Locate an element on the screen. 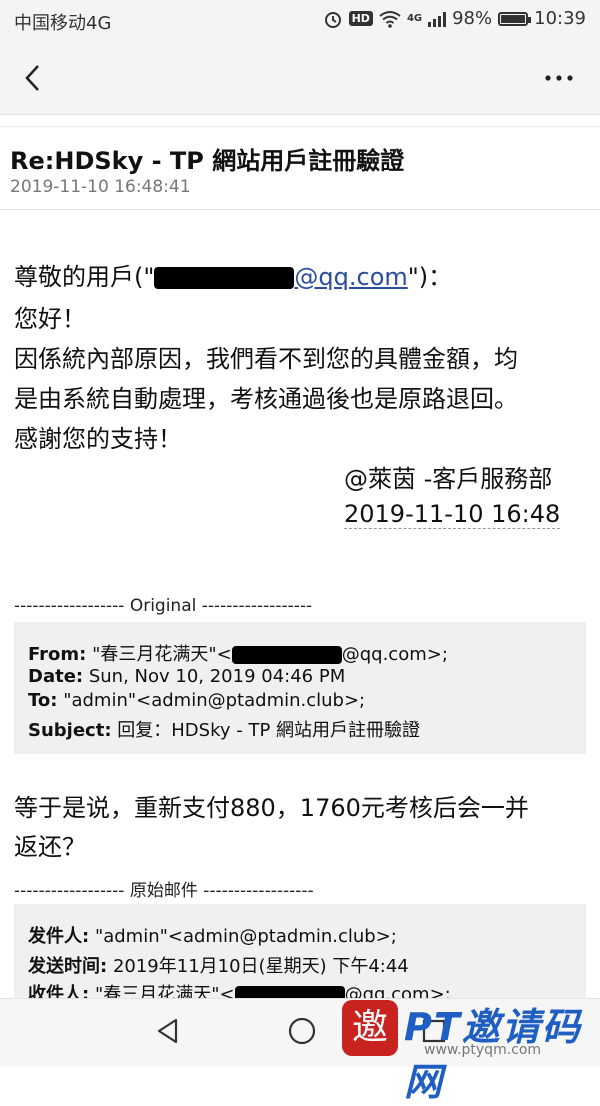 The width and height of the screenshot is (600, 1106). greeting-line: 尊敬的用戶(" @qq.com")： is located at coordinates (233, 277).